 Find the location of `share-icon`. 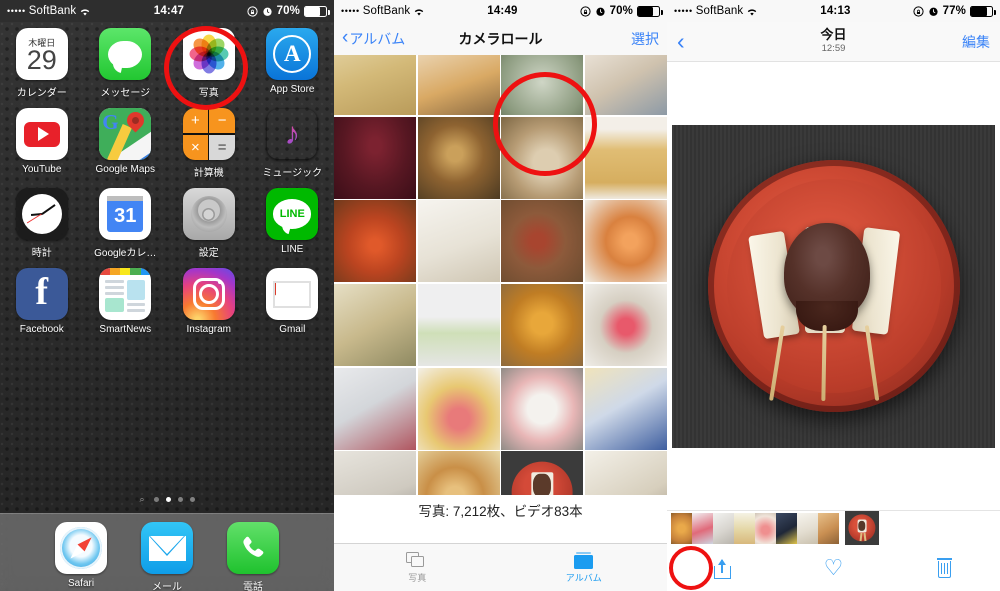

share-icon is located at coordinates (722, 568).